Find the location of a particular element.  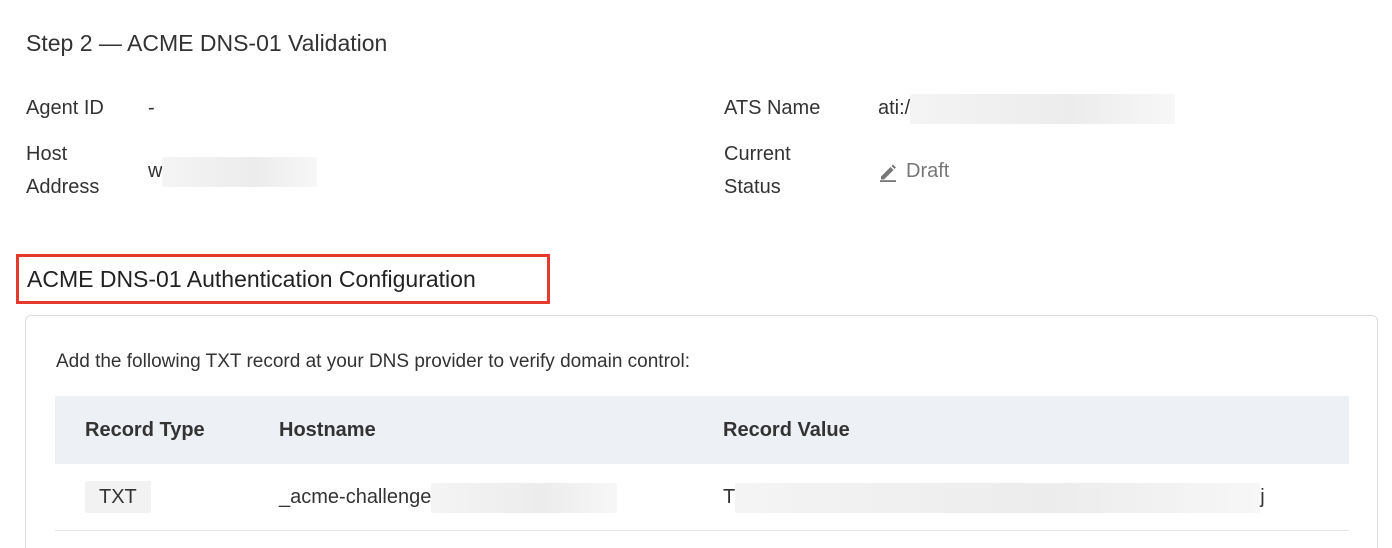

host-address-label-line2: Address is located at coordinates (63, 187).